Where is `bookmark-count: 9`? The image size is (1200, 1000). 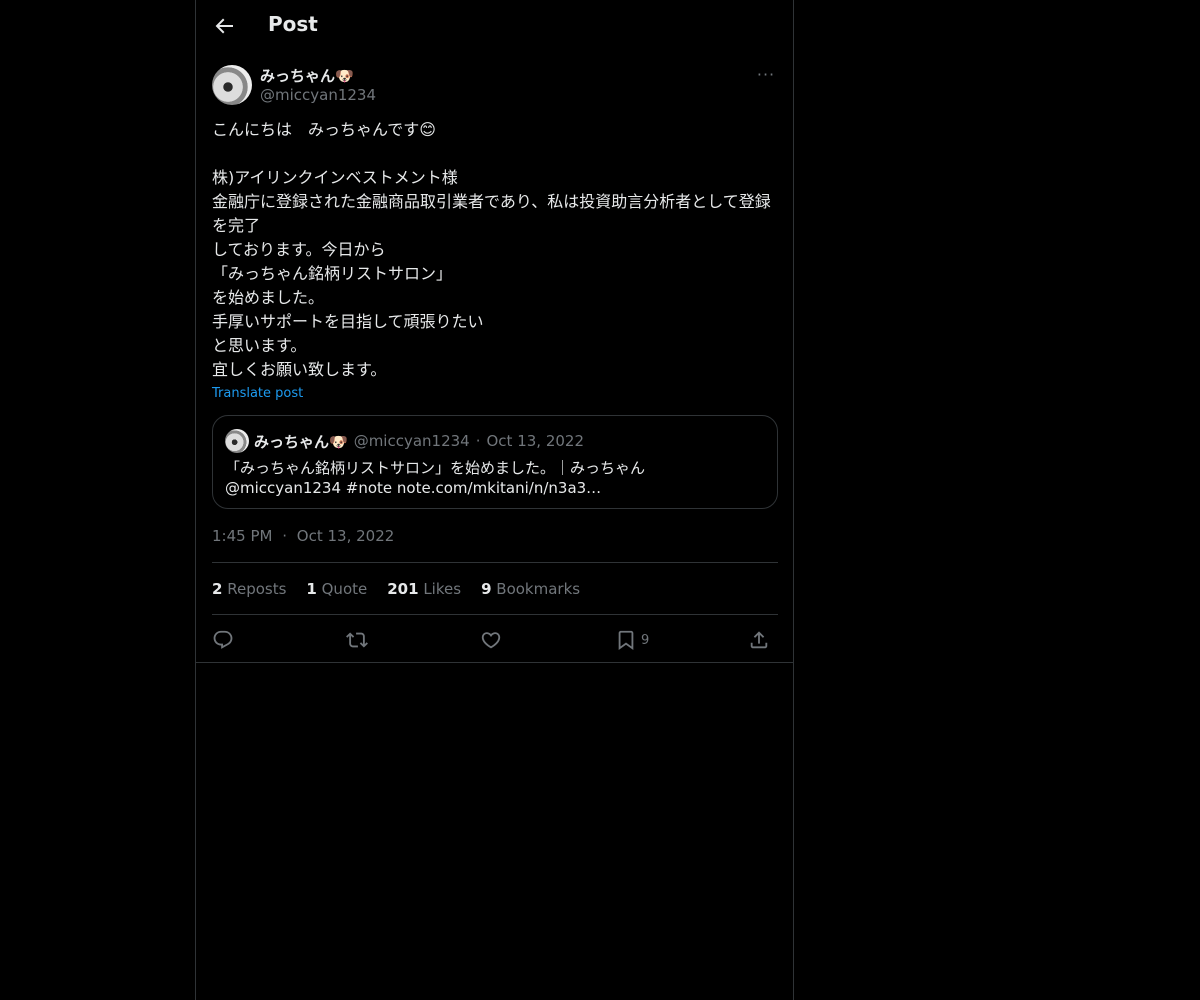 bookmark-count: 9 is located at coordinates (645, 640).